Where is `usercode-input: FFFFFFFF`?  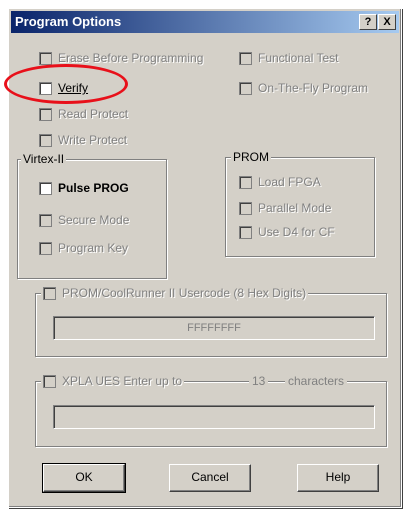
usercode-input: FFFFFFFF is located at coordinates (214, 328).